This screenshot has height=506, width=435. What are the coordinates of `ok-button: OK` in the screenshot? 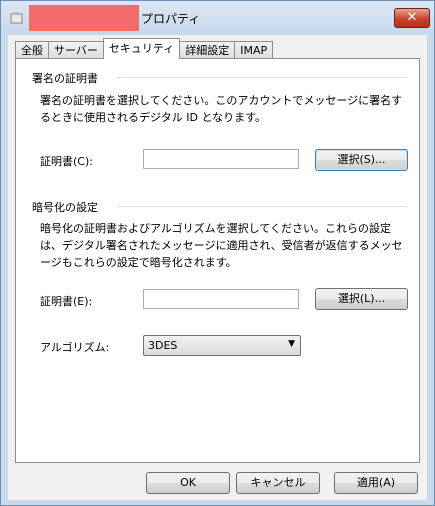 It's located at (188, 483).